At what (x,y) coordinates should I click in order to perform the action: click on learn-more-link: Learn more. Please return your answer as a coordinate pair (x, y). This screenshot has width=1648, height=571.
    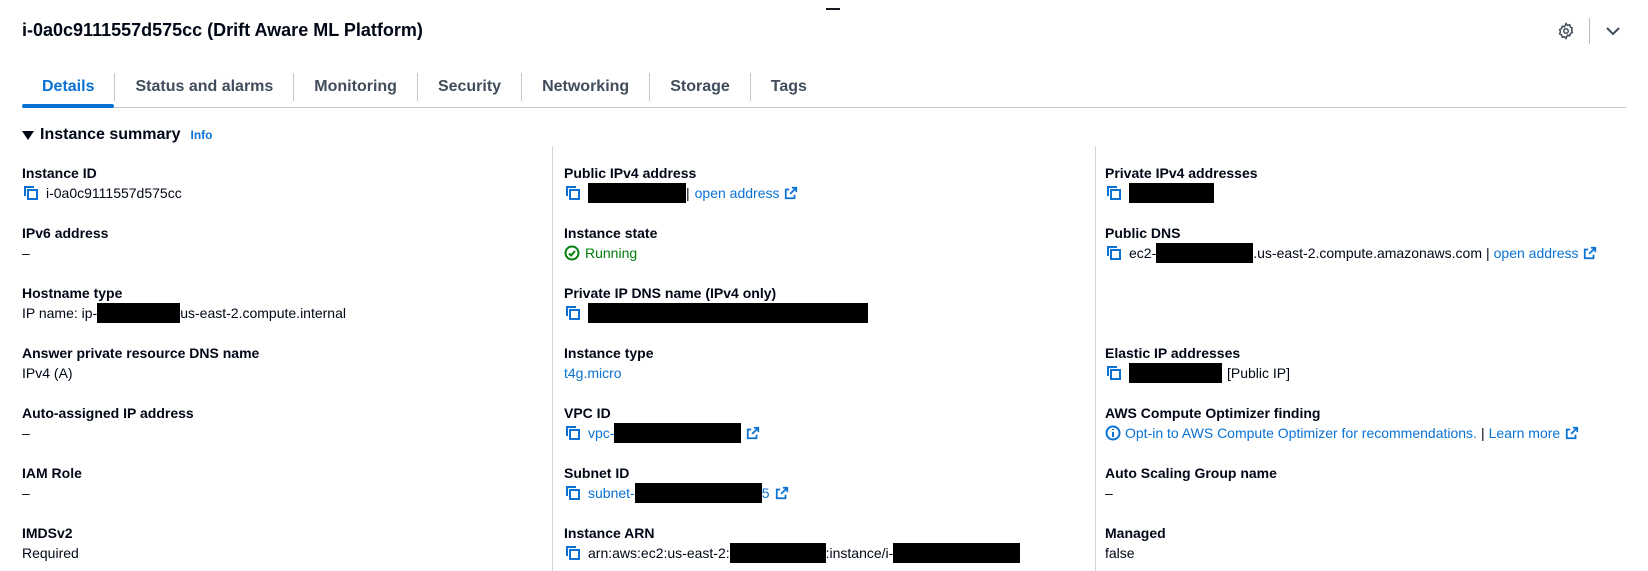
    Looking at the image, I should click on (1525, 433).